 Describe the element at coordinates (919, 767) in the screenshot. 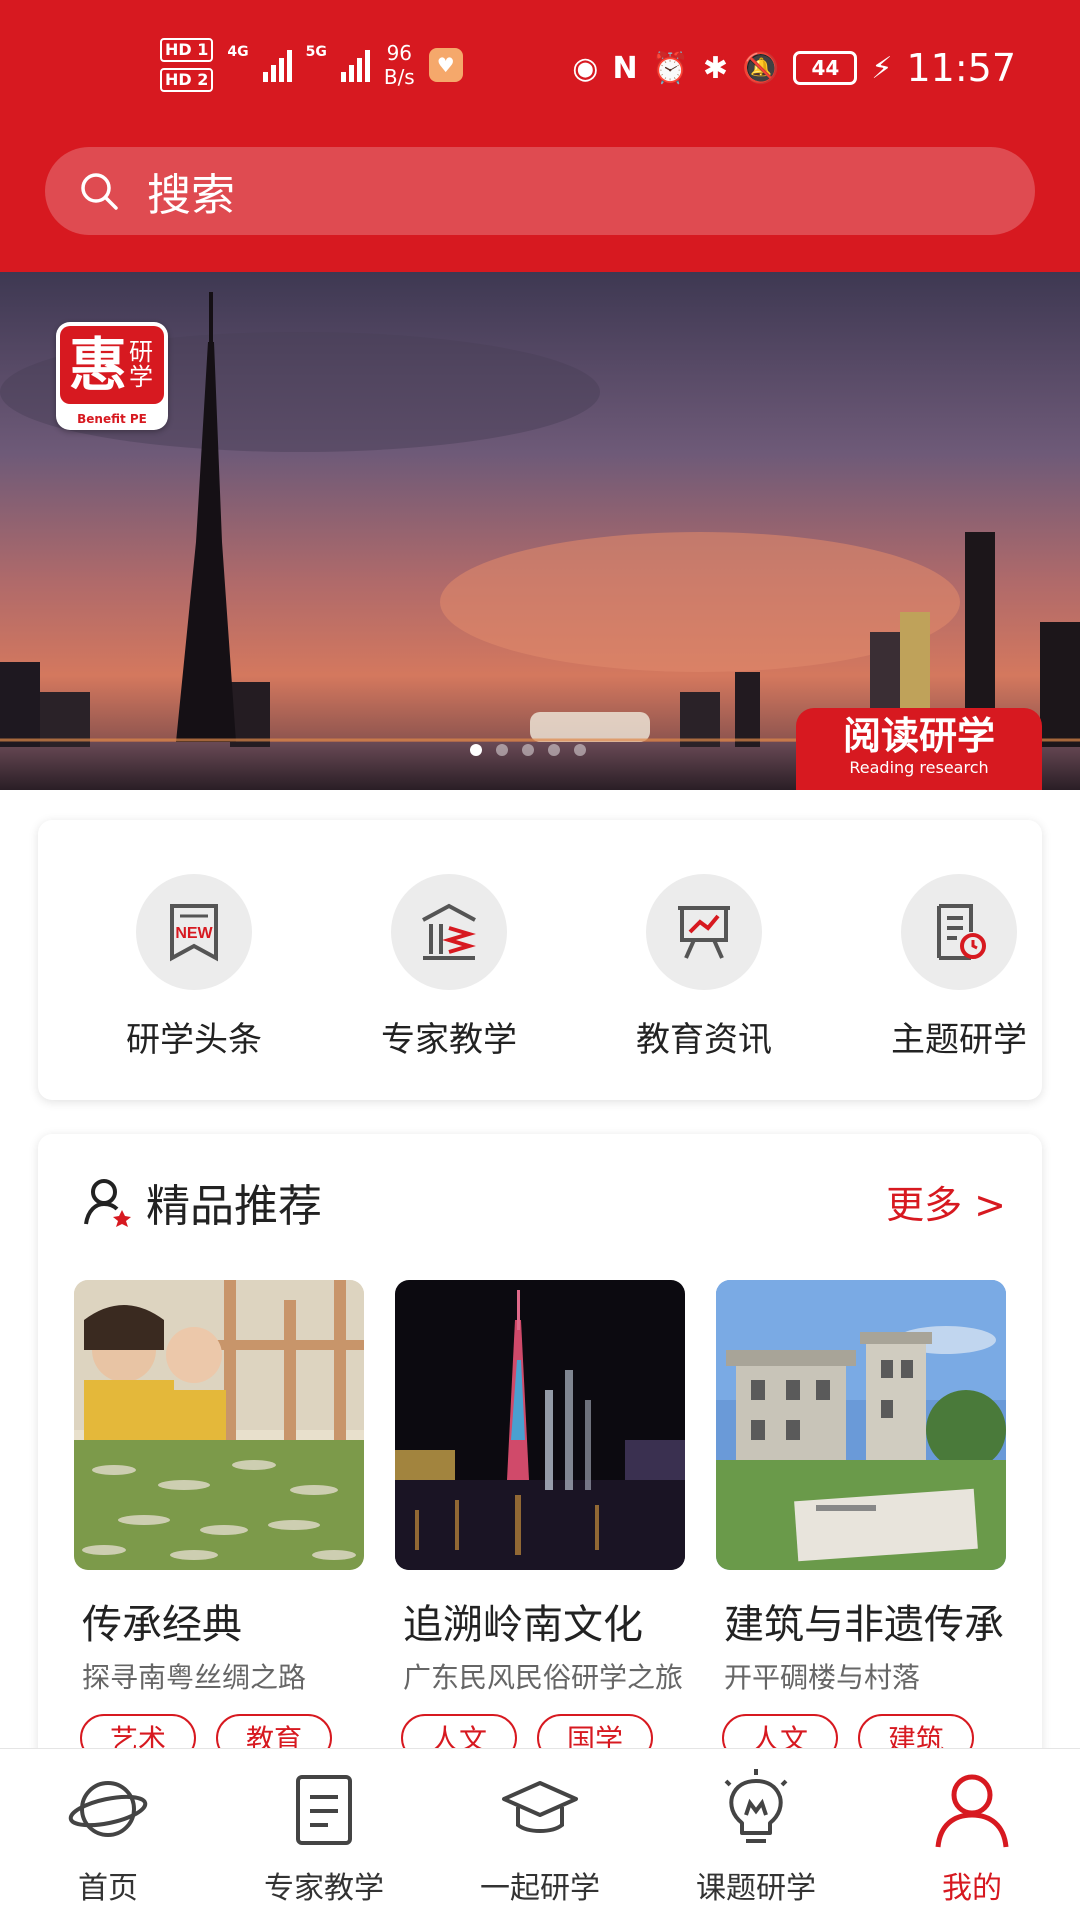

I see `banner-tag-subtitle: Reading research` at that location.